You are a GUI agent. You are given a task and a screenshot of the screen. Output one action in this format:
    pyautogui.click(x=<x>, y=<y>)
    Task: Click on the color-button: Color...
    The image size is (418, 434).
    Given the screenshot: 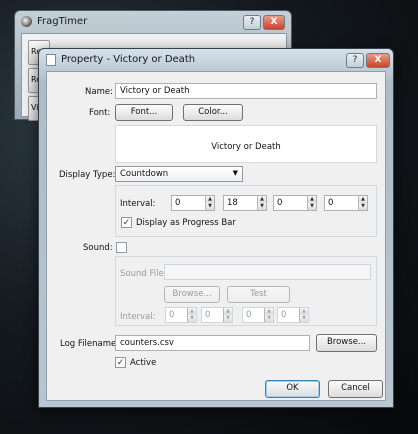 What is the action you would take?
    pyautogui.click(x=213, y=112)
    